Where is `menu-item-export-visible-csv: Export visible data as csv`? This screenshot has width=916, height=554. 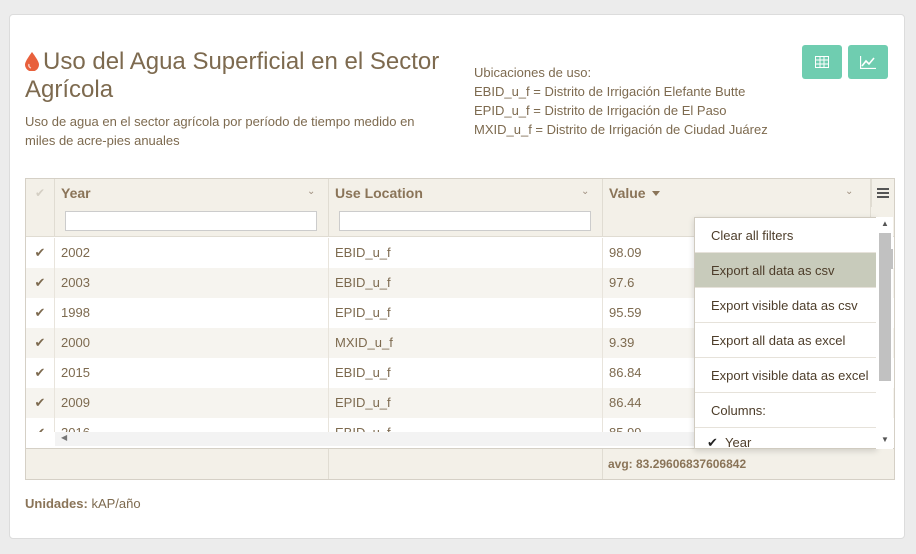 menu-item-export-visible-csv: Export visible data as csv is located at coordinates (785, 305).